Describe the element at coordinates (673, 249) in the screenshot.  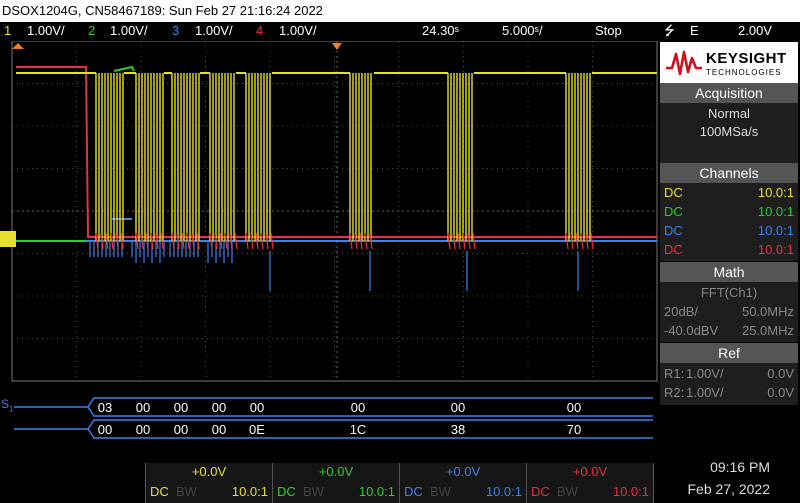
I see `ch4-coupling: DC` at that location.